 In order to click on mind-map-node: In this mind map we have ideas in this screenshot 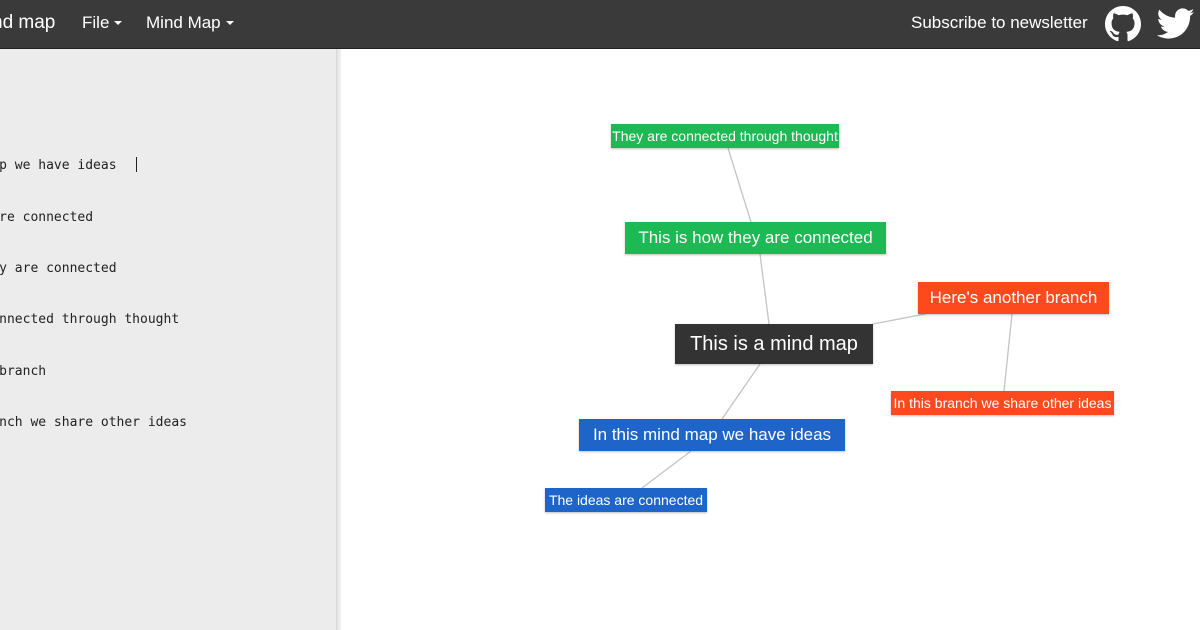, I will do `click(712, 435)`.